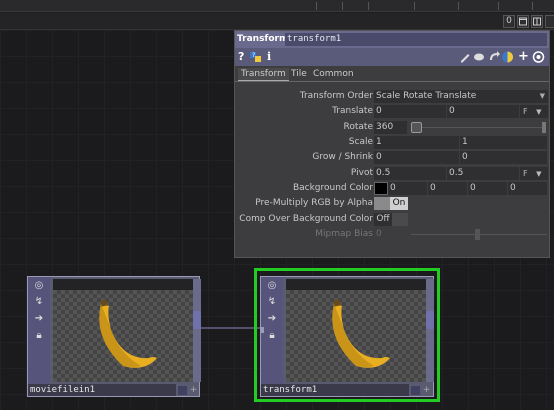 Image resolution: width=554 pixels, height=410 pixels. I want to click on node-transform: ◎ ↯ ➔ 🔒︎ transform1 +, so click(347, 336).